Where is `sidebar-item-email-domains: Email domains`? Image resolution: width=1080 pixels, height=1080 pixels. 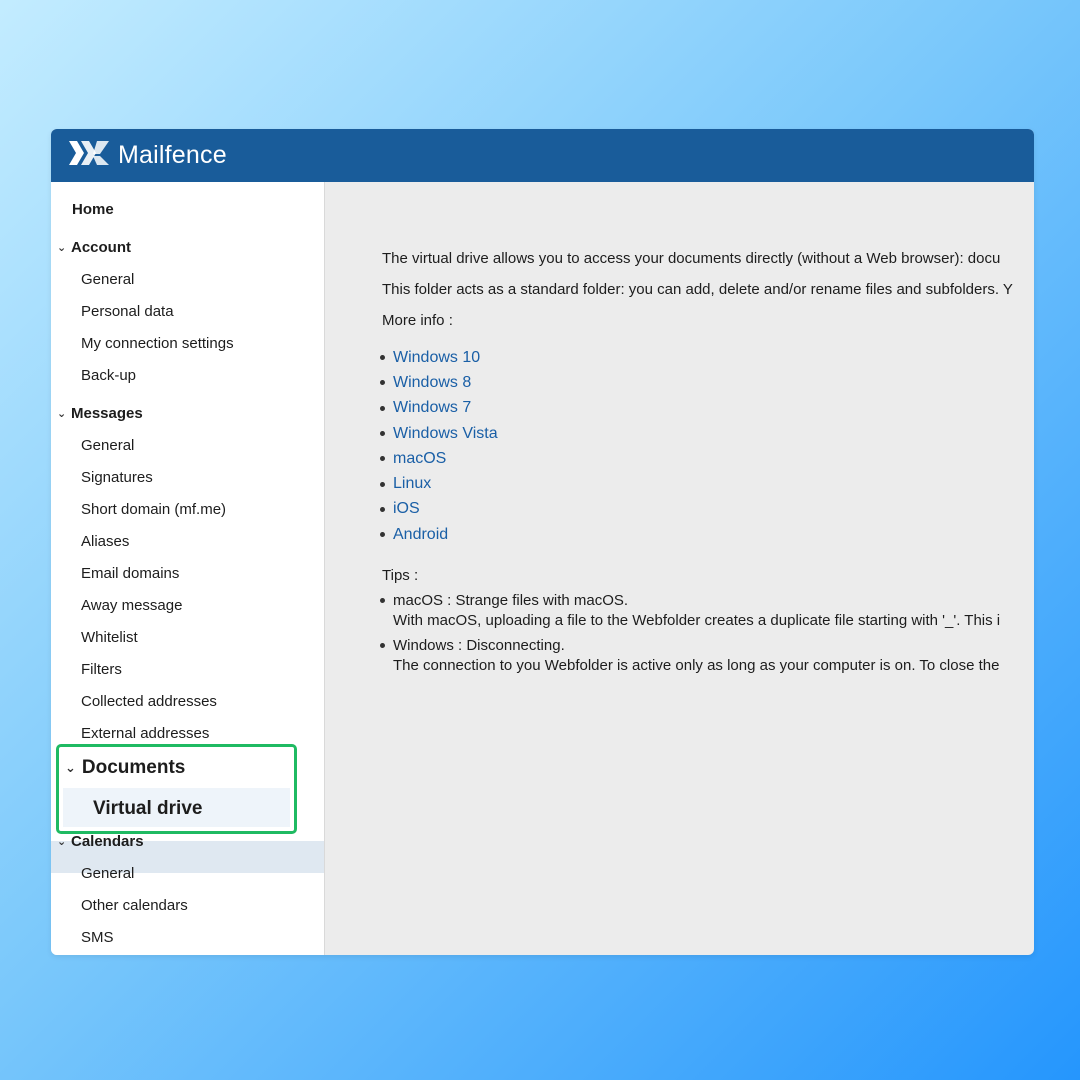 sidebar-item-email-domains: Email domains is located at coordinates (202, 573).